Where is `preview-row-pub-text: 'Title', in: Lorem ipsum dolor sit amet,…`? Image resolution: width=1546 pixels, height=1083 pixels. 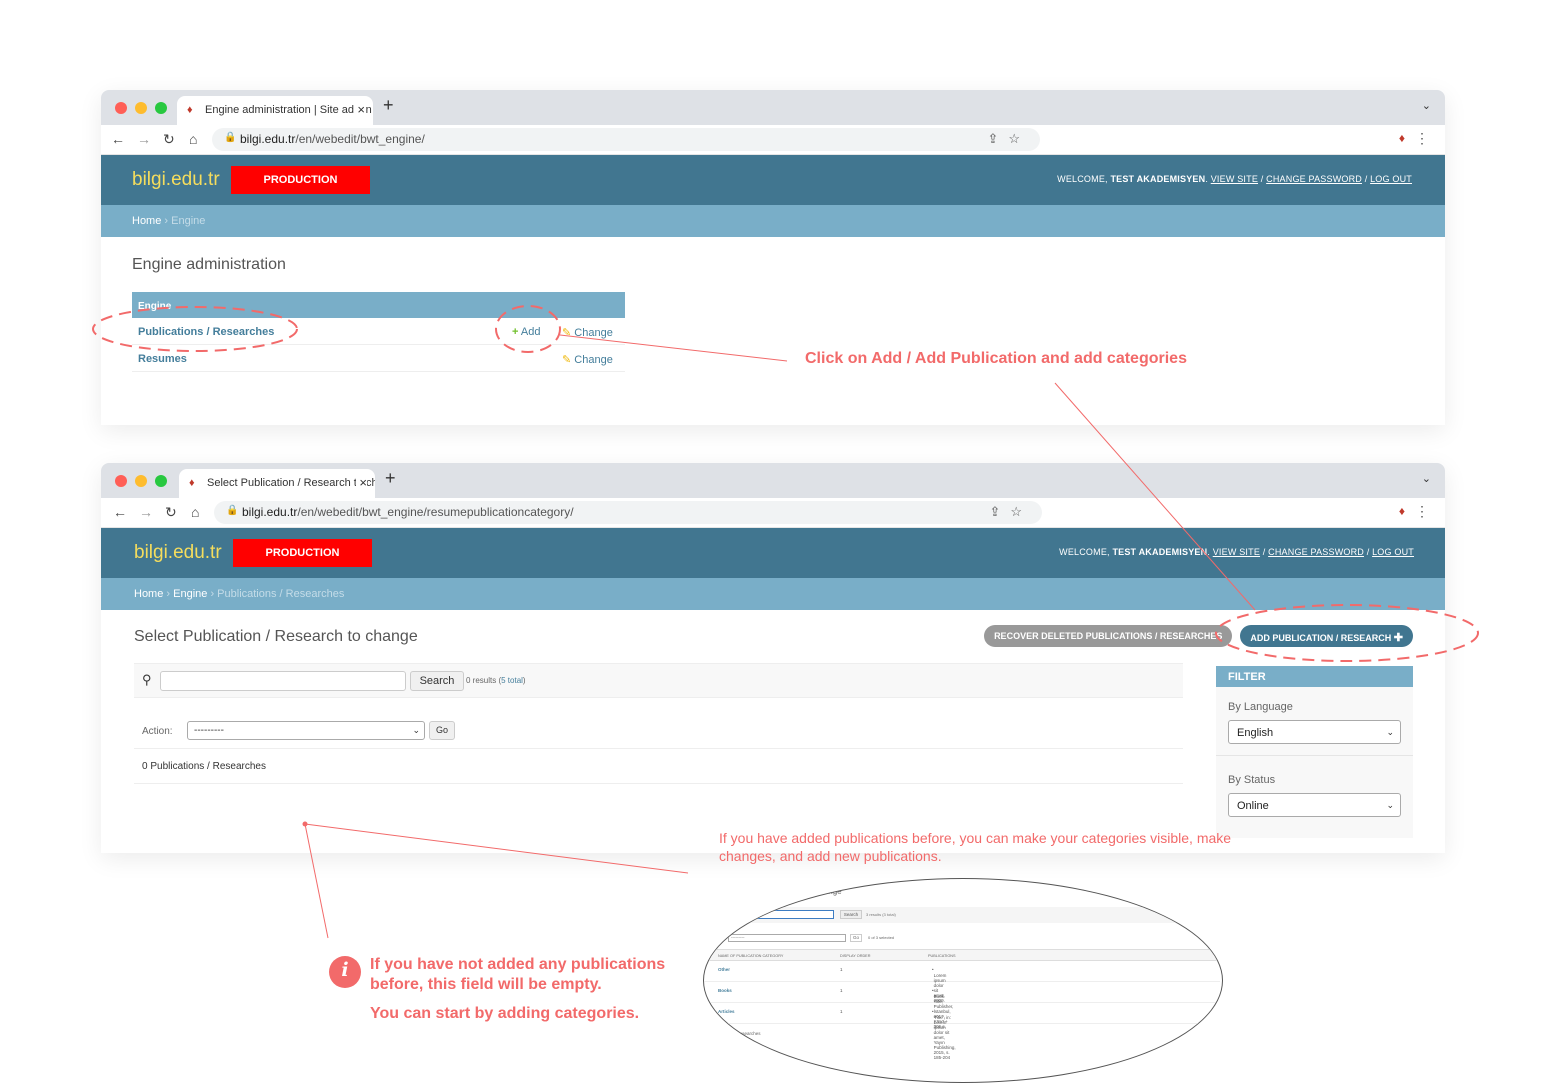 preview-row-pub-text: 'Title', in: Lorem ipsum dolor sit amet,… is located at coordinates (944, 1037).